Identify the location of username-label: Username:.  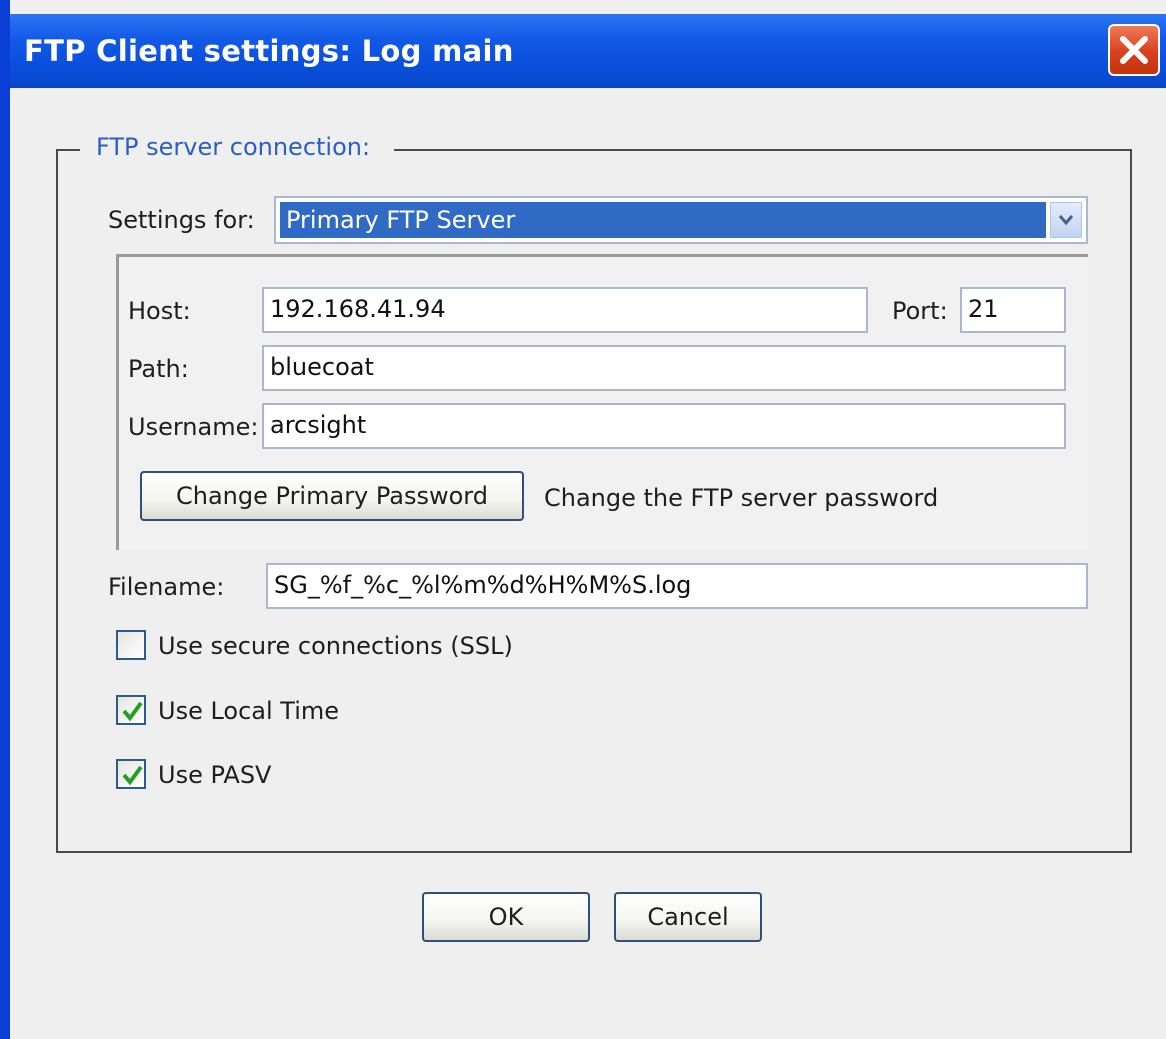
(193, 427).